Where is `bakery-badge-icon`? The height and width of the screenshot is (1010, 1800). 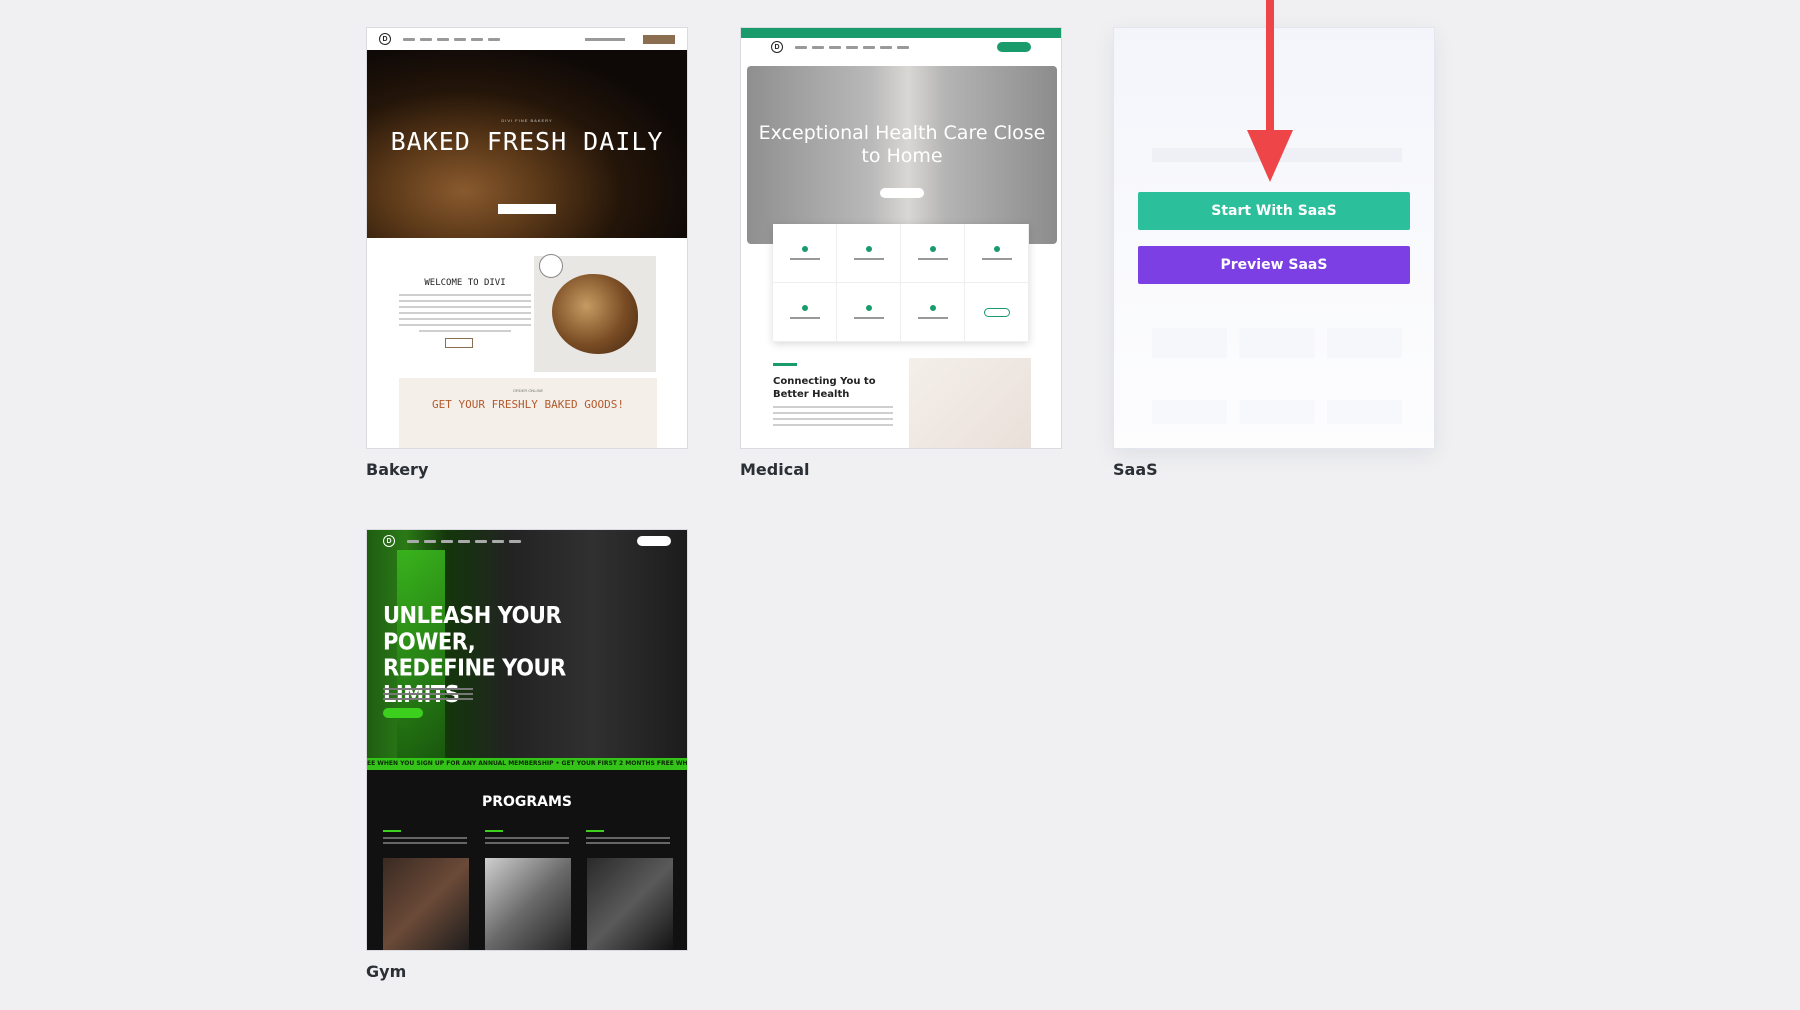 bakery-badge-icon is located at coordinates (551, 266).